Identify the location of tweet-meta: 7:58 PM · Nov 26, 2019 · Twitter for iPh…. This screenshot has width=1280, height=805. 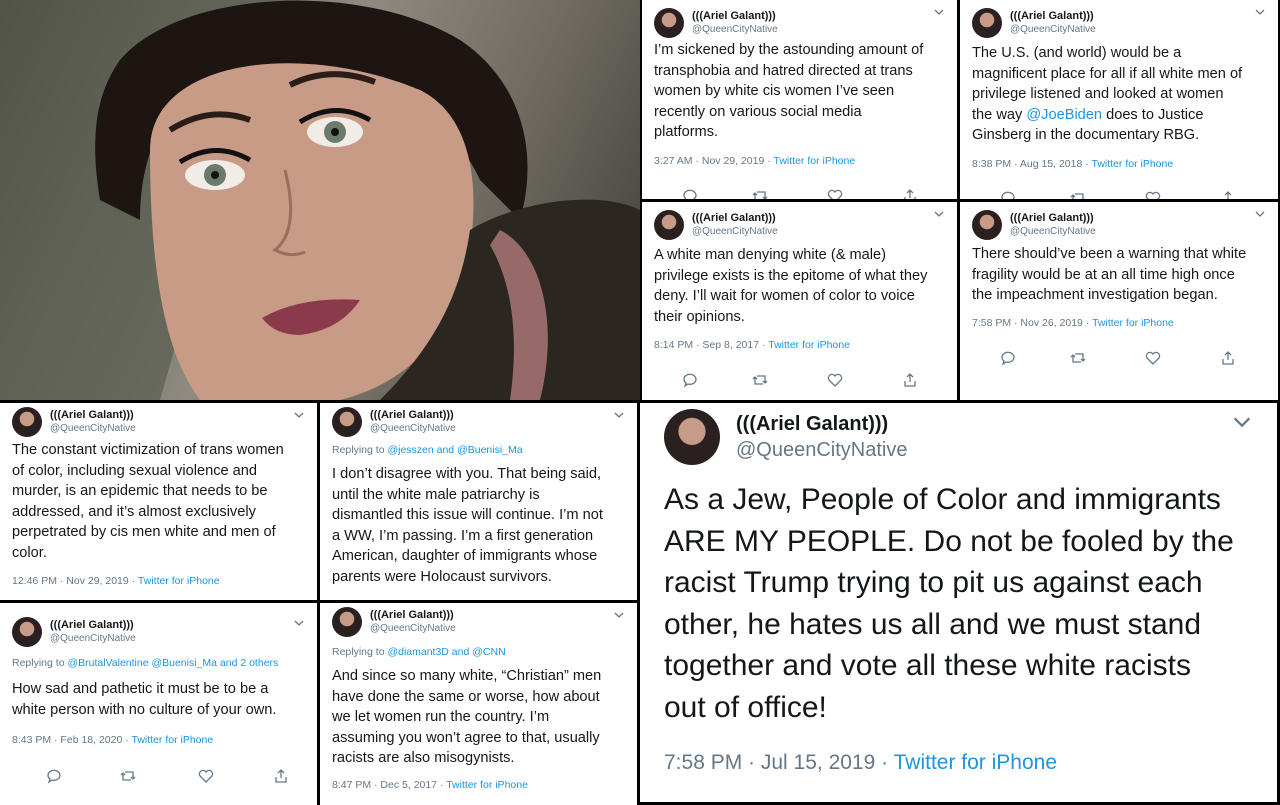
(1073, 323).